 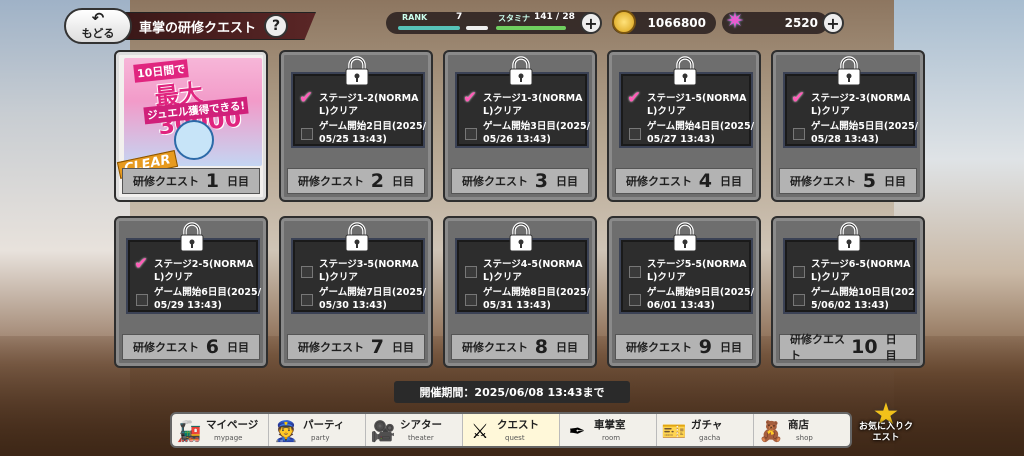 What do you see at coordinates (537, 299) in the screenshot?
I see `condition-date-text: ゲーム開始8日目(2025/05/31 13:43)` at bounding box center [537, 299].